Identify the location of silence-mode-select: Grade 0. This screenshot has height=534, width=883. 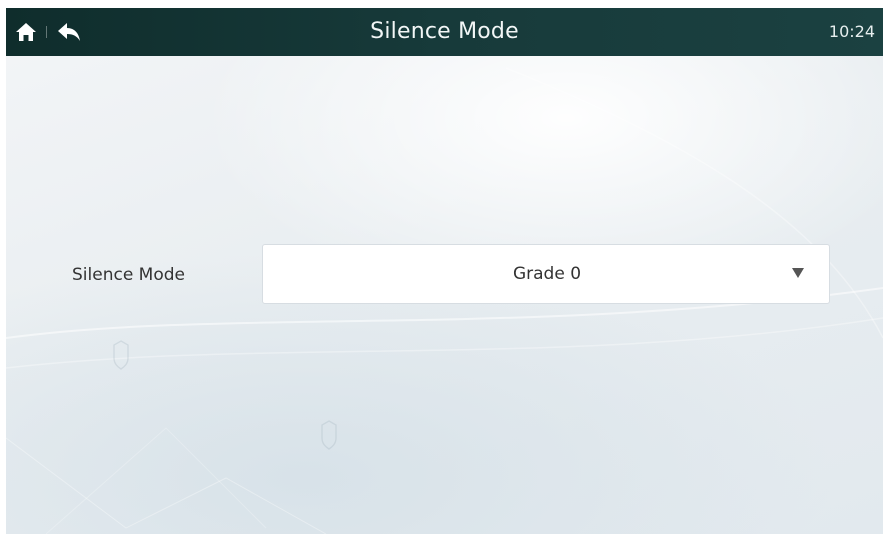
(546, 274).